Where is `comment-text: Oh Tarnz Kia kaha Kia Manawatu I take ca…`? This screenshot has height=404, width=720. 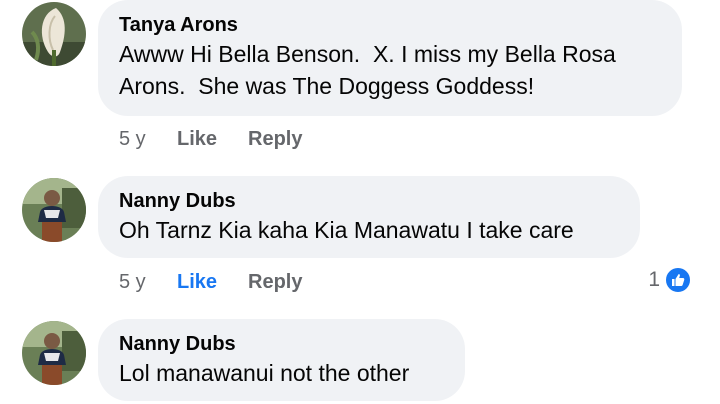 comment-text: Oh Tarnz Kia kaha Kia Manawatu I take ca… is located at coordinates (346, 230).